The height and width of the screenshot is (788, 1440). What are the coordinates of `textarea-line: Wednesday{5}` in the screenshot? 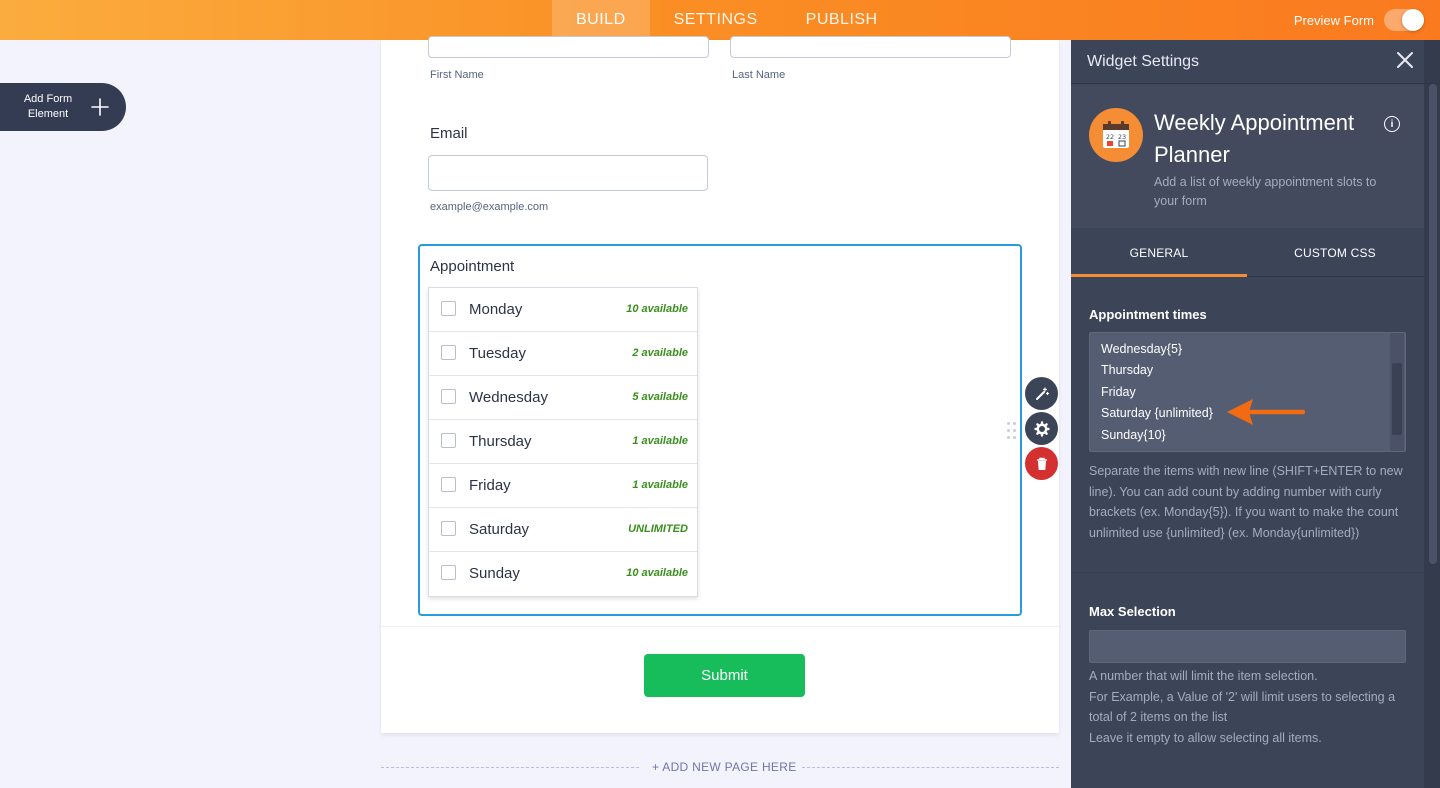 It's located at (1142, 349).